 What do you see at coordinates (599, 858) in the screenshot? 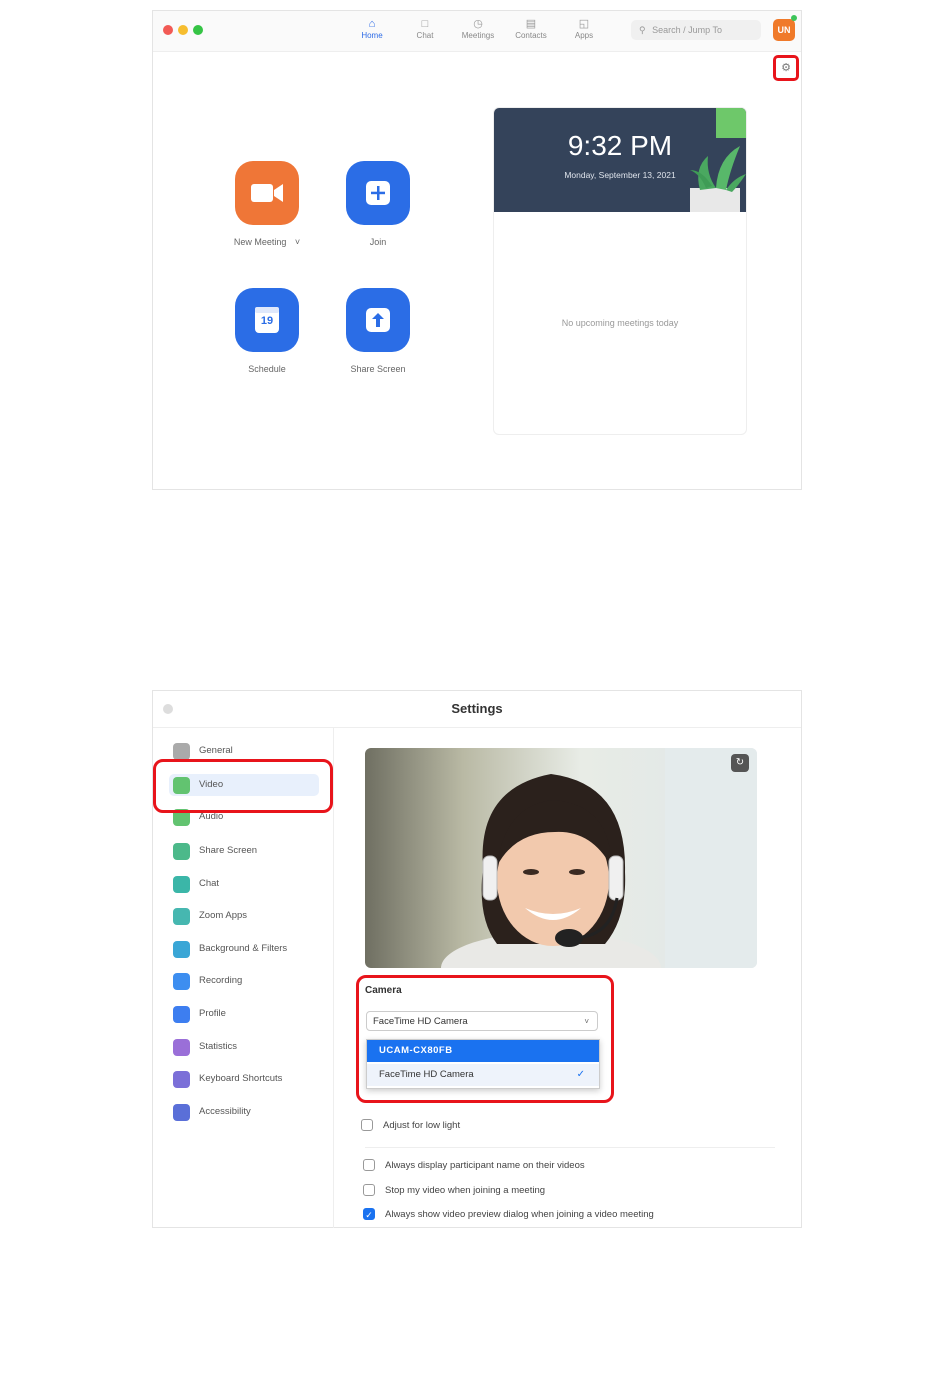
I see `person-preview-image` at bounding box center [599, 858].